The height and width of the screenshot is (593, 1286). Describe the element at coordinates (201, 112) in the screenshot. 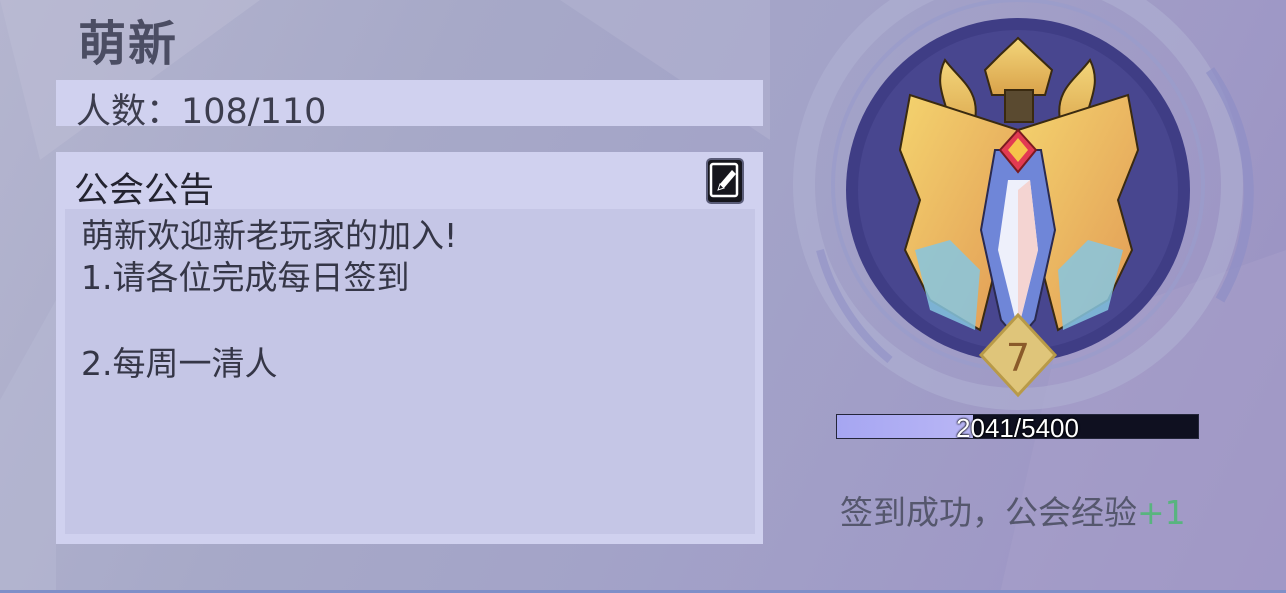

I see `member-count-label: 人数：108/110` at that location.